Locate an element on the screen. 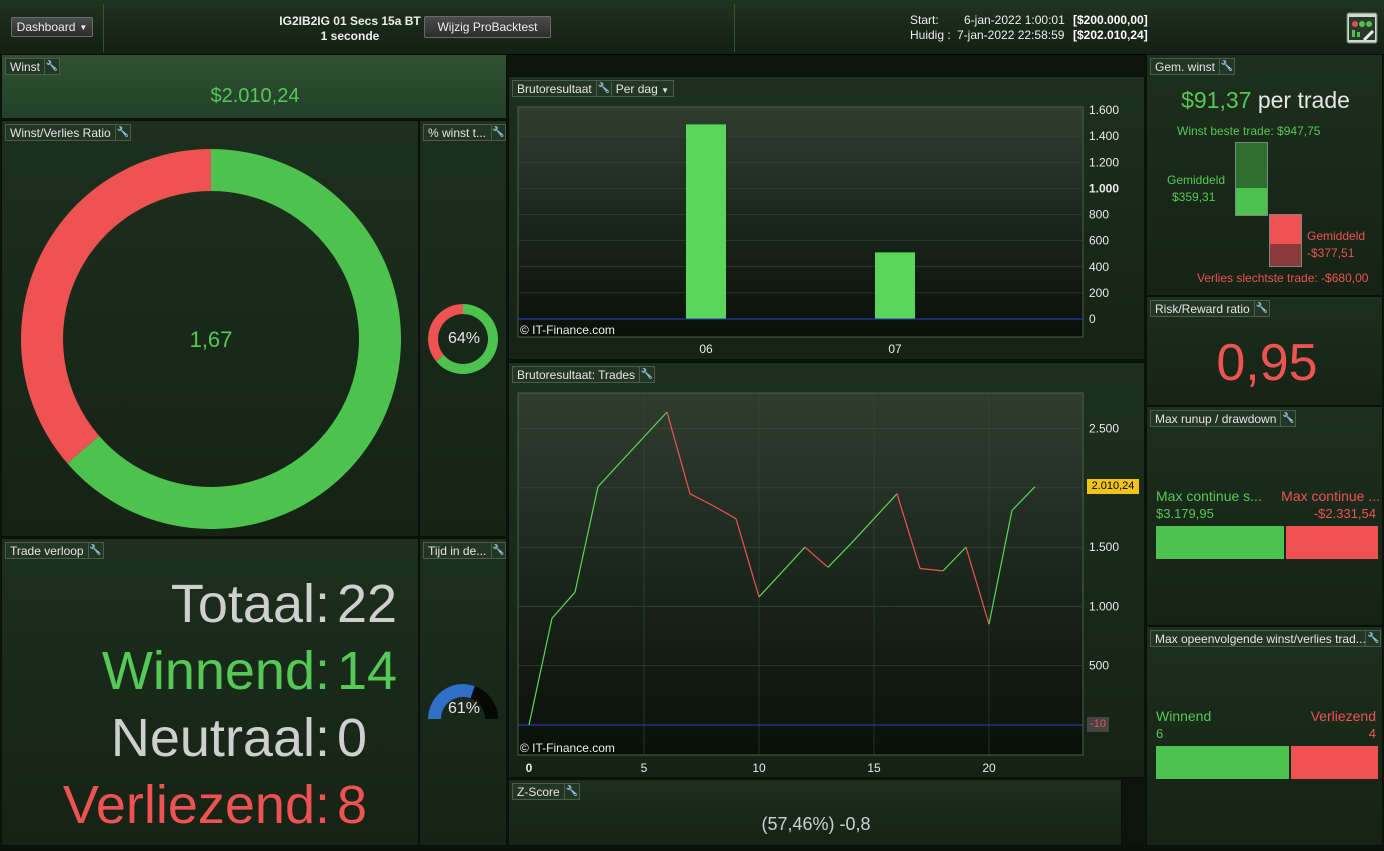 The width and height of the screenshot is (1384, 851). start-date: 6-jan-2022 1:00:01 is located at coordinates (1014, 20).